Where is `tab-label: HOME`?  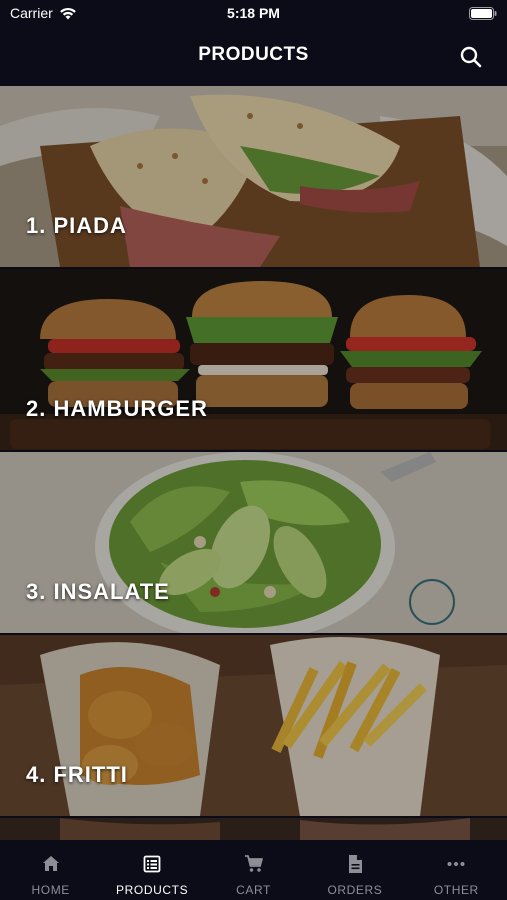
tab-label: HOME is located at coordinates (50, 890).